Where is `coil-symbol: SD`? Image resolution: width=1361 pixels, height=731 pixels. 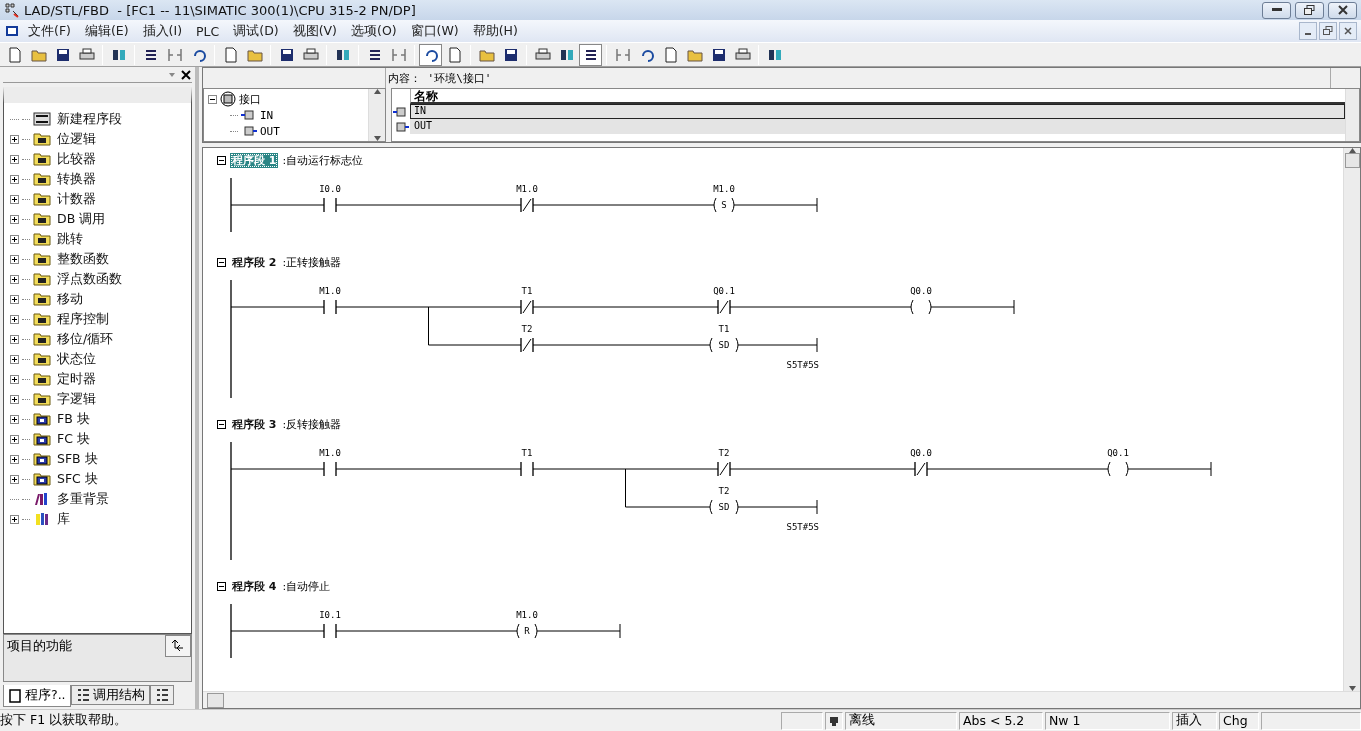 coil-symbol: SD is located at coordinates (724, 507).